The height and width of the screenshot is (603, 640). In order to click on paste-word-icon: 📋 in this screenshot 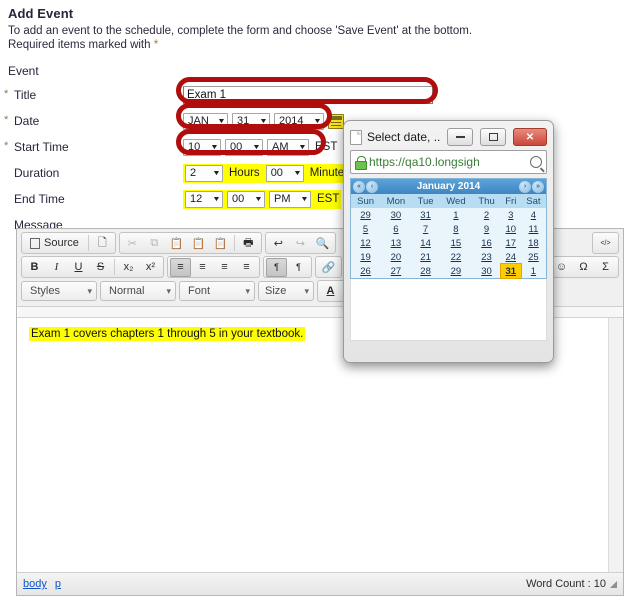, I will do `click(220, 243)`.